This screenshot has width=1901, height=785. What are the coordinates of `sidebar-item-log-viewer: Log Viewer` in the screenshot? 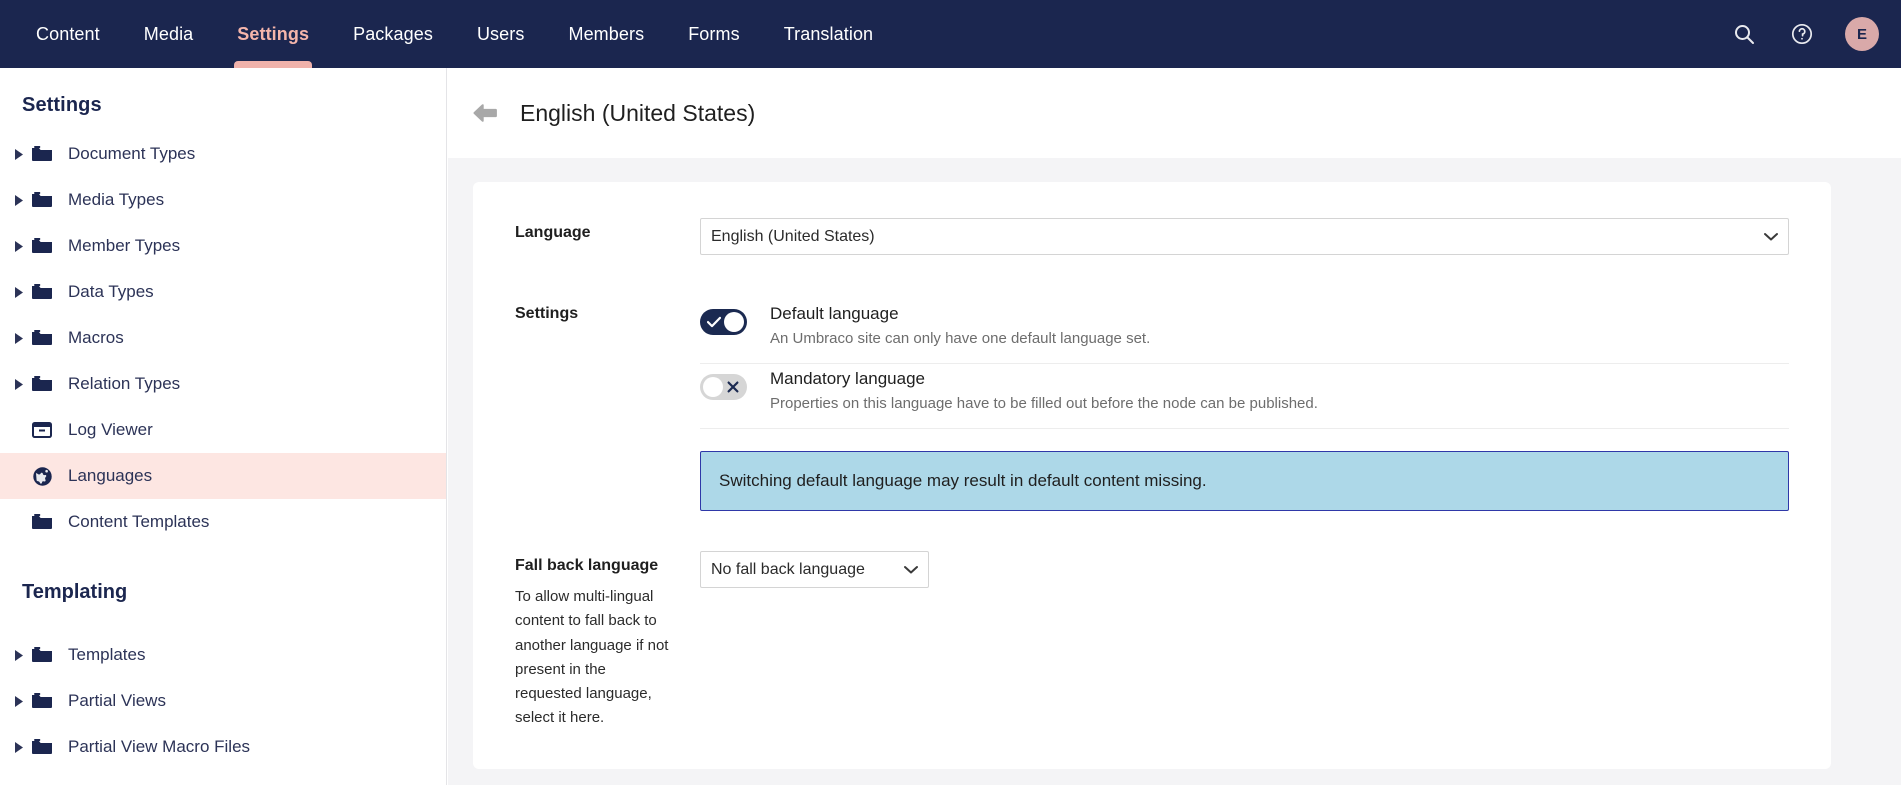 It's located at (223, 430).